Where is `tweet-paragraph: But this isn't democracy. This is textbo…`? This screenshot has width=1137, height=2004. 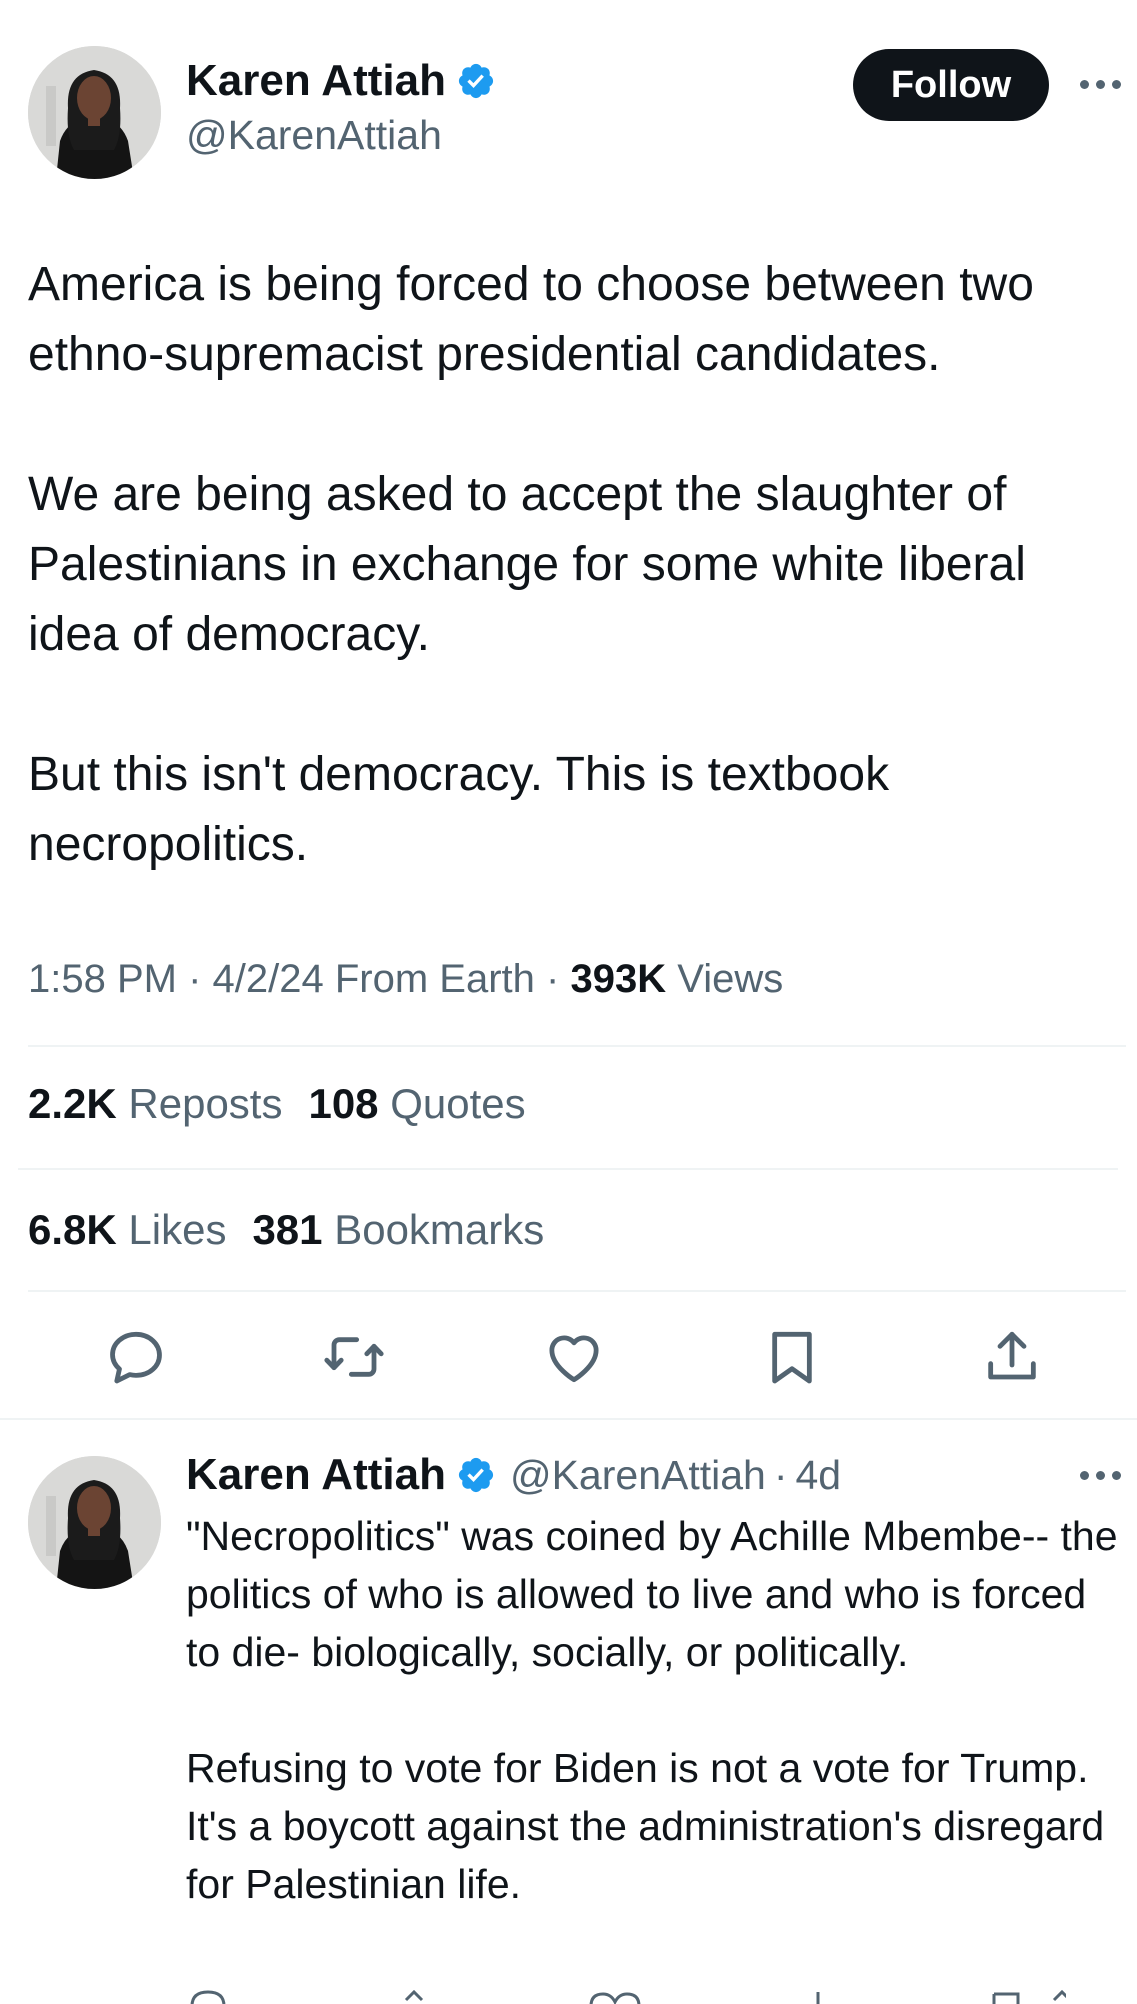
tweet-paragraph: But this isn't democracy. This is textbo… is located at coordinates (459, 809).